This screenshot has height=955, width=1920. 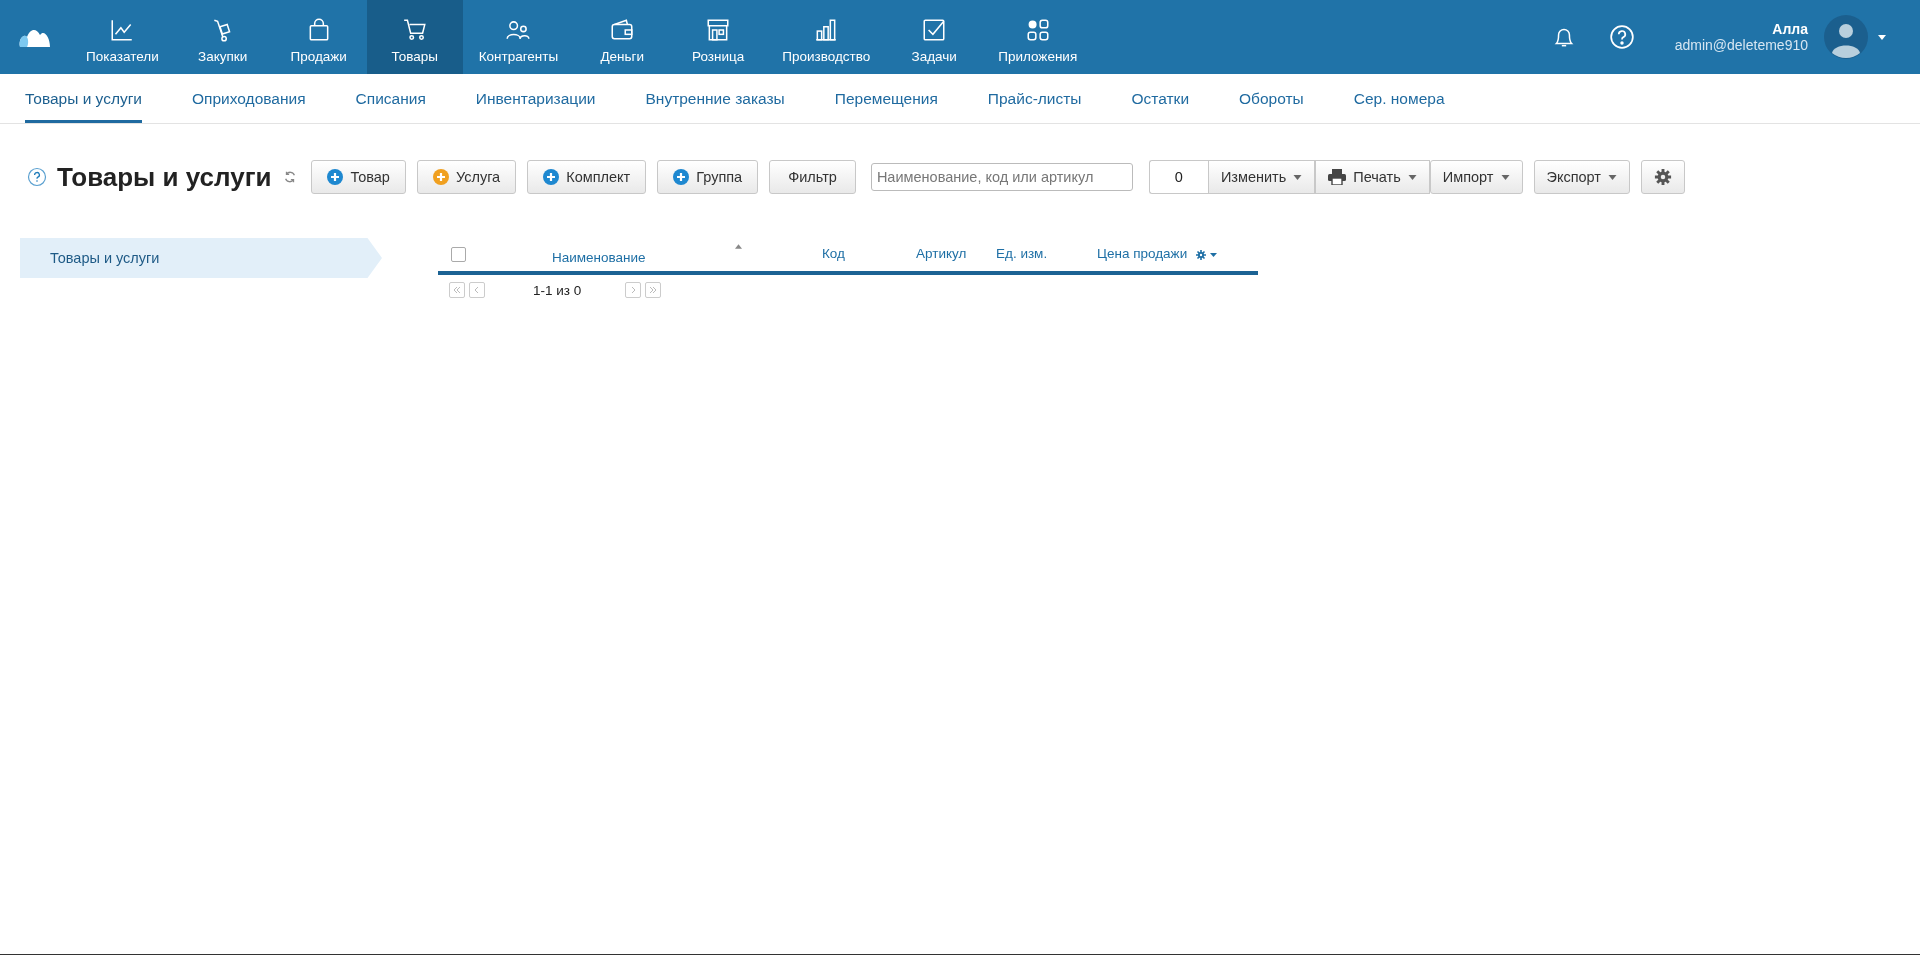 I want to click on checkbox-icon, so click(x=934, y=30).